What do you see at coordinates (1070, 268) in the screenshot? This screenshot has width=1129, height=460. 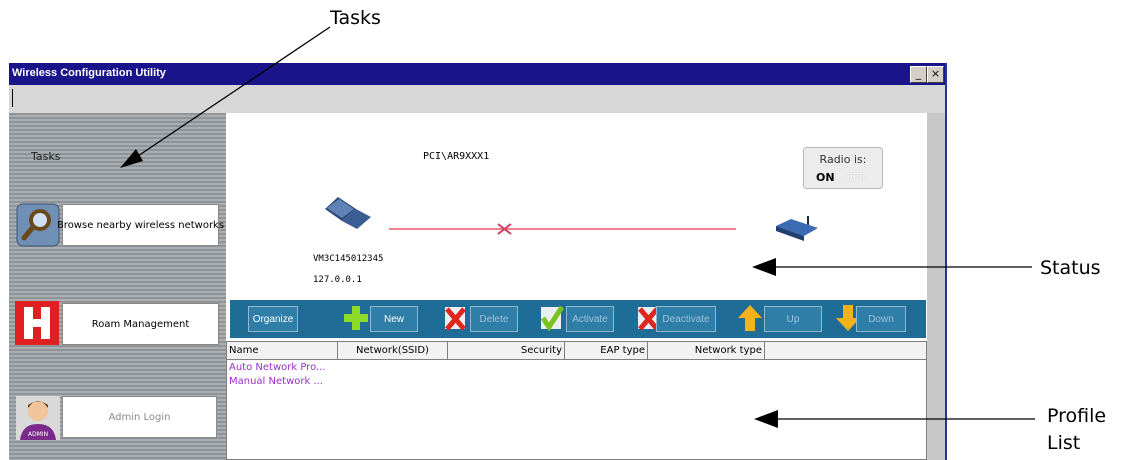 I see `callout-status: Status` at bounding box center [1070, 268].